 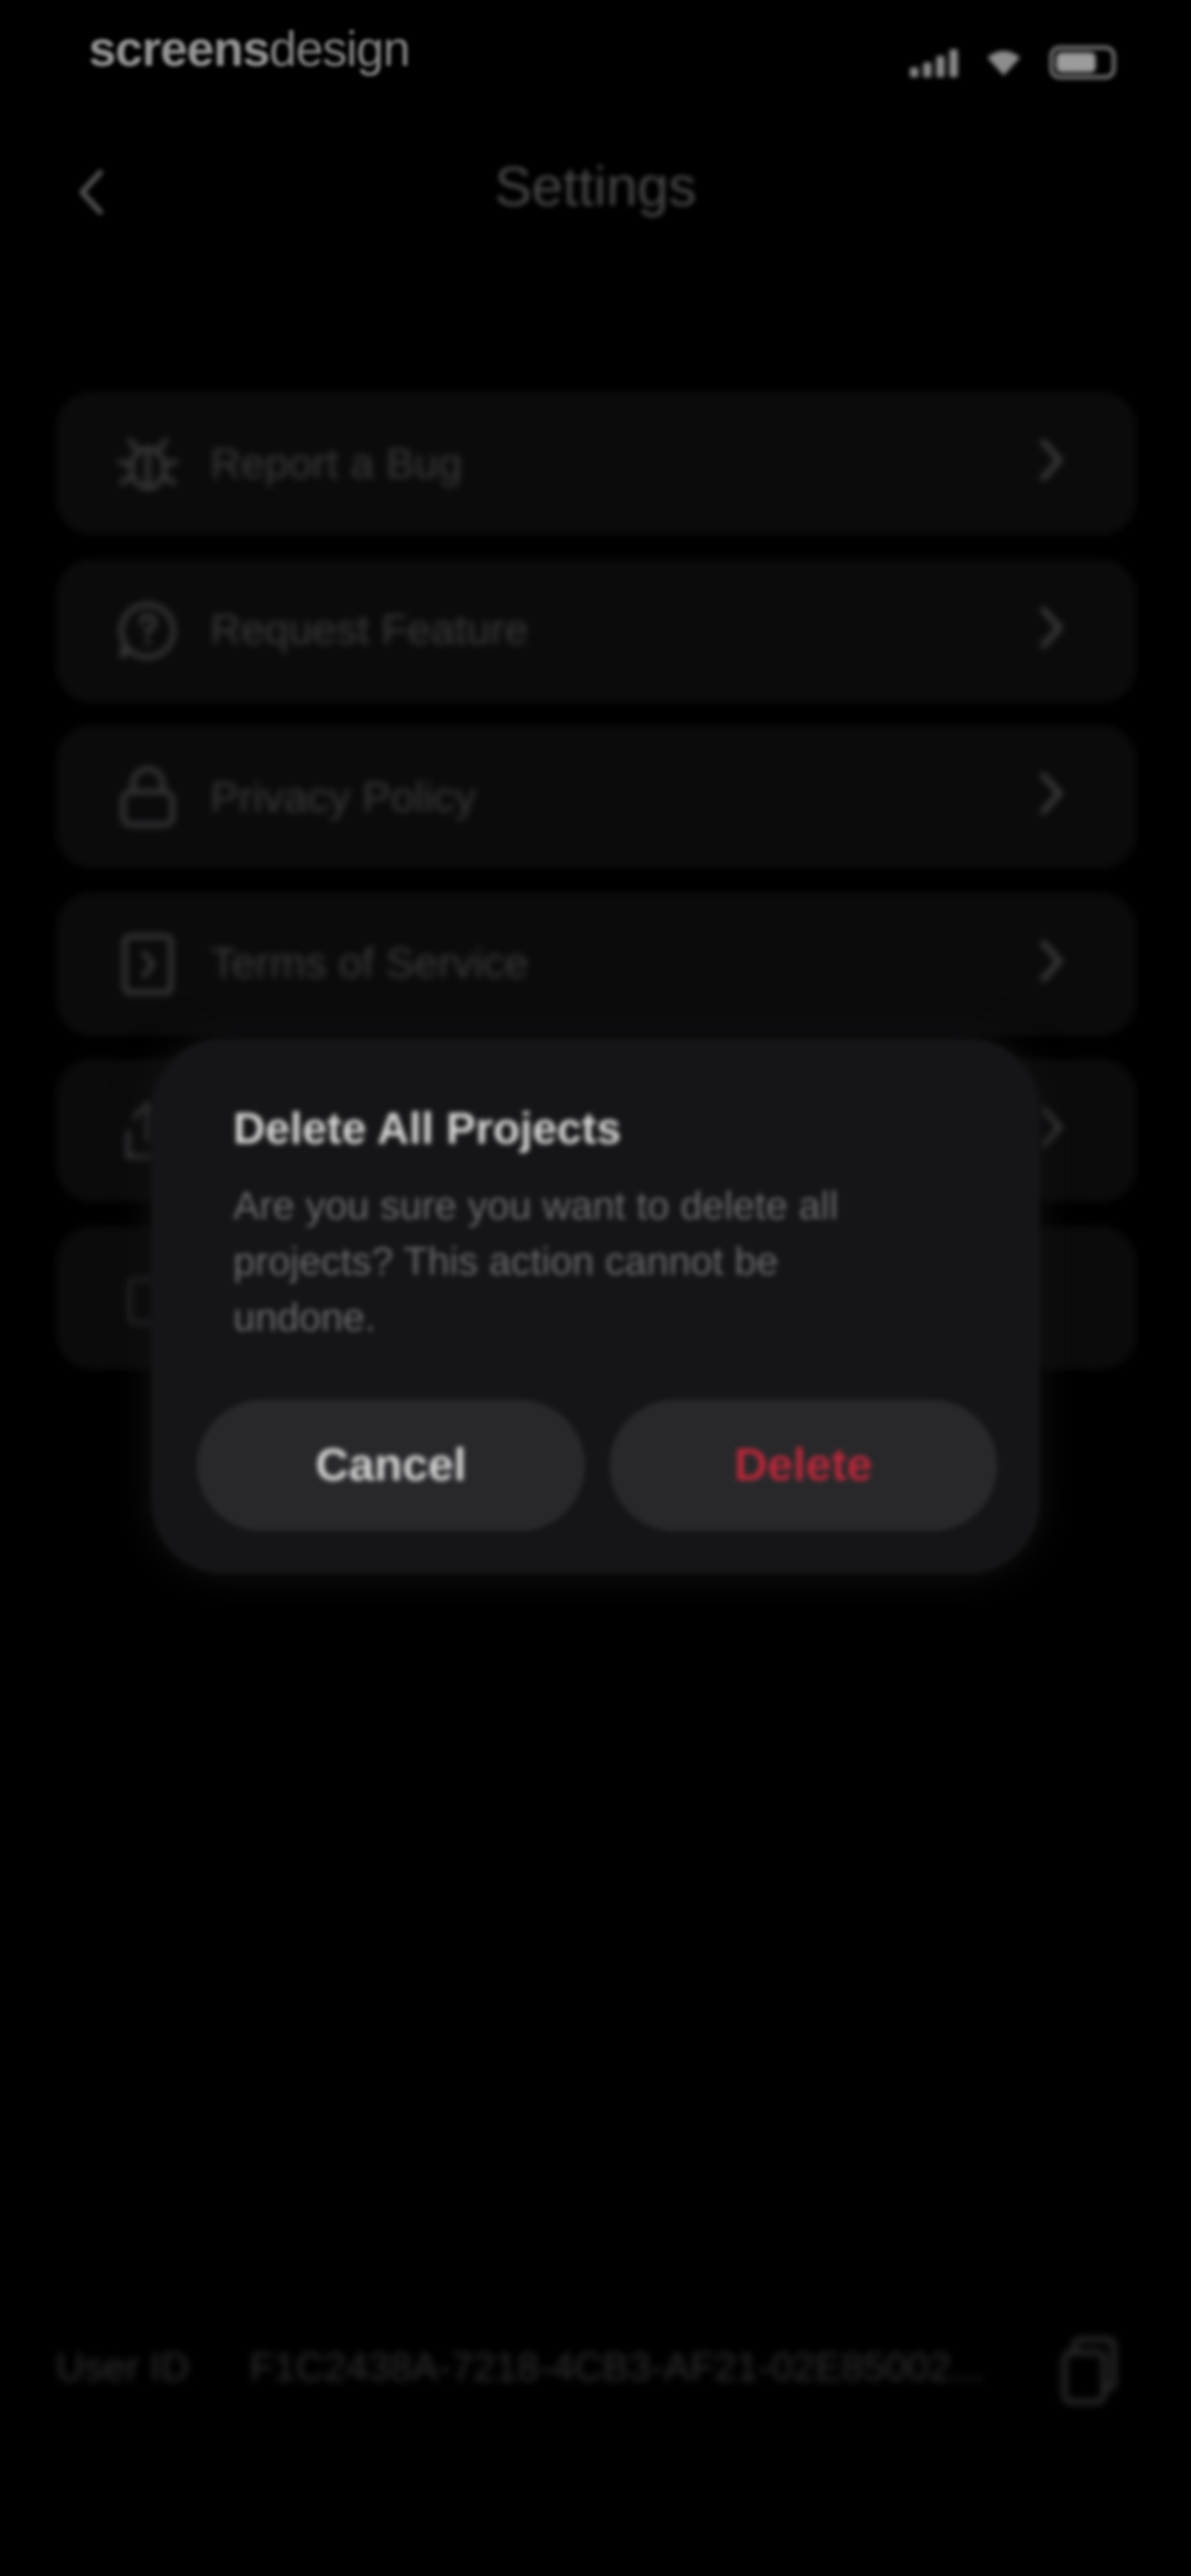 I want to click on delete-button: Delete, so click(x=803, y=1465).